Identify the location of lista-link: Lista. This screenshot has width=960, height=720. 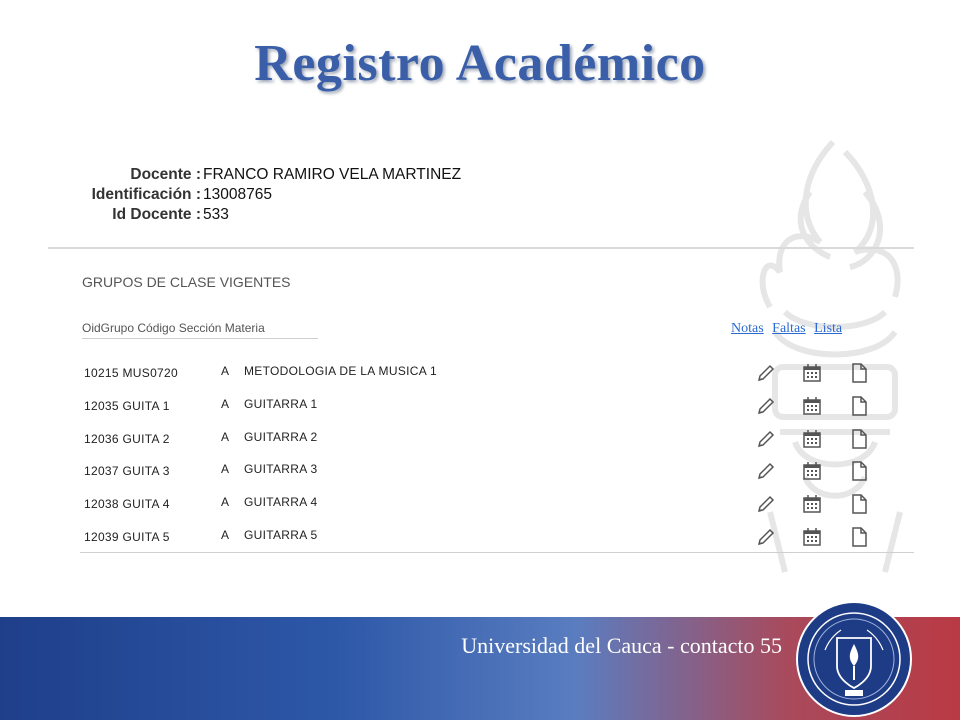
(828, 328).